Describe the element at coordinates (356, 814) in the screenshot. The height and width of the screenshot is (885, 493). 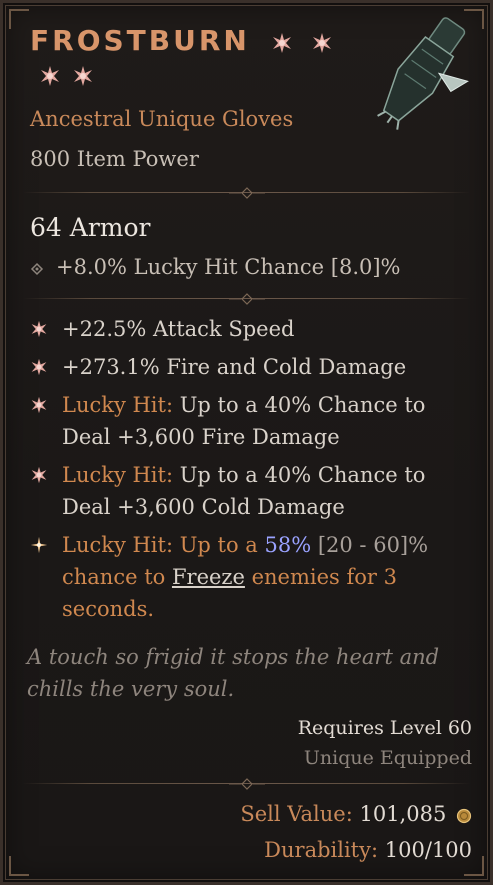
I see `sell-value: Sell Value: 101,085` at that location.